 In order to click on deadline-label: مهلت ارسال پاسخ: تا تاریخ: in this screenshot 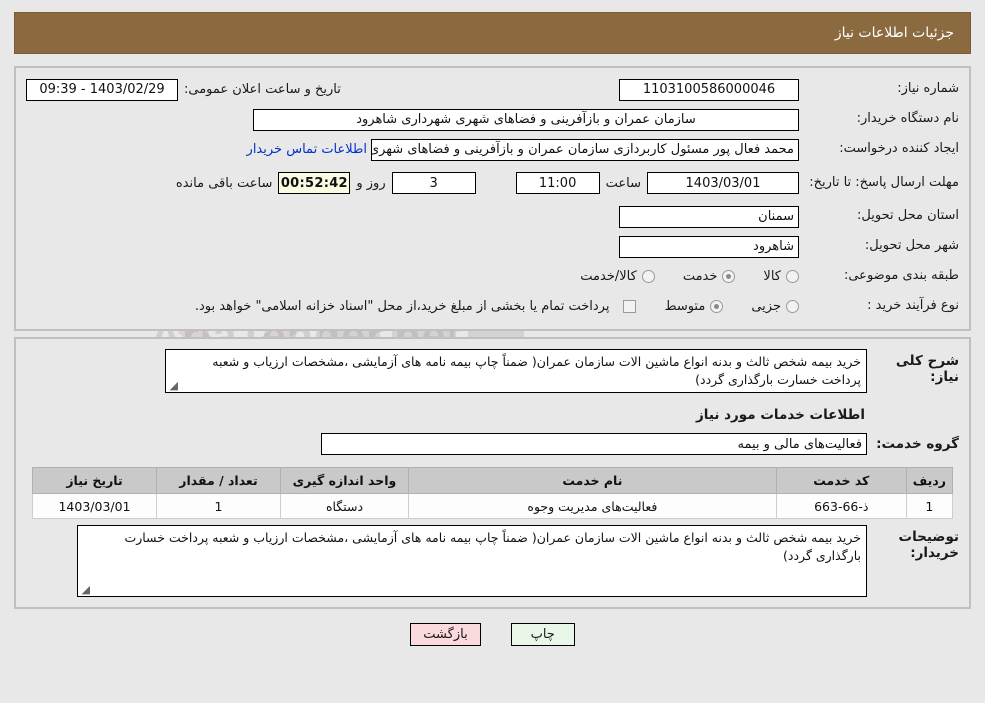, I will do `click(884, 183)`.